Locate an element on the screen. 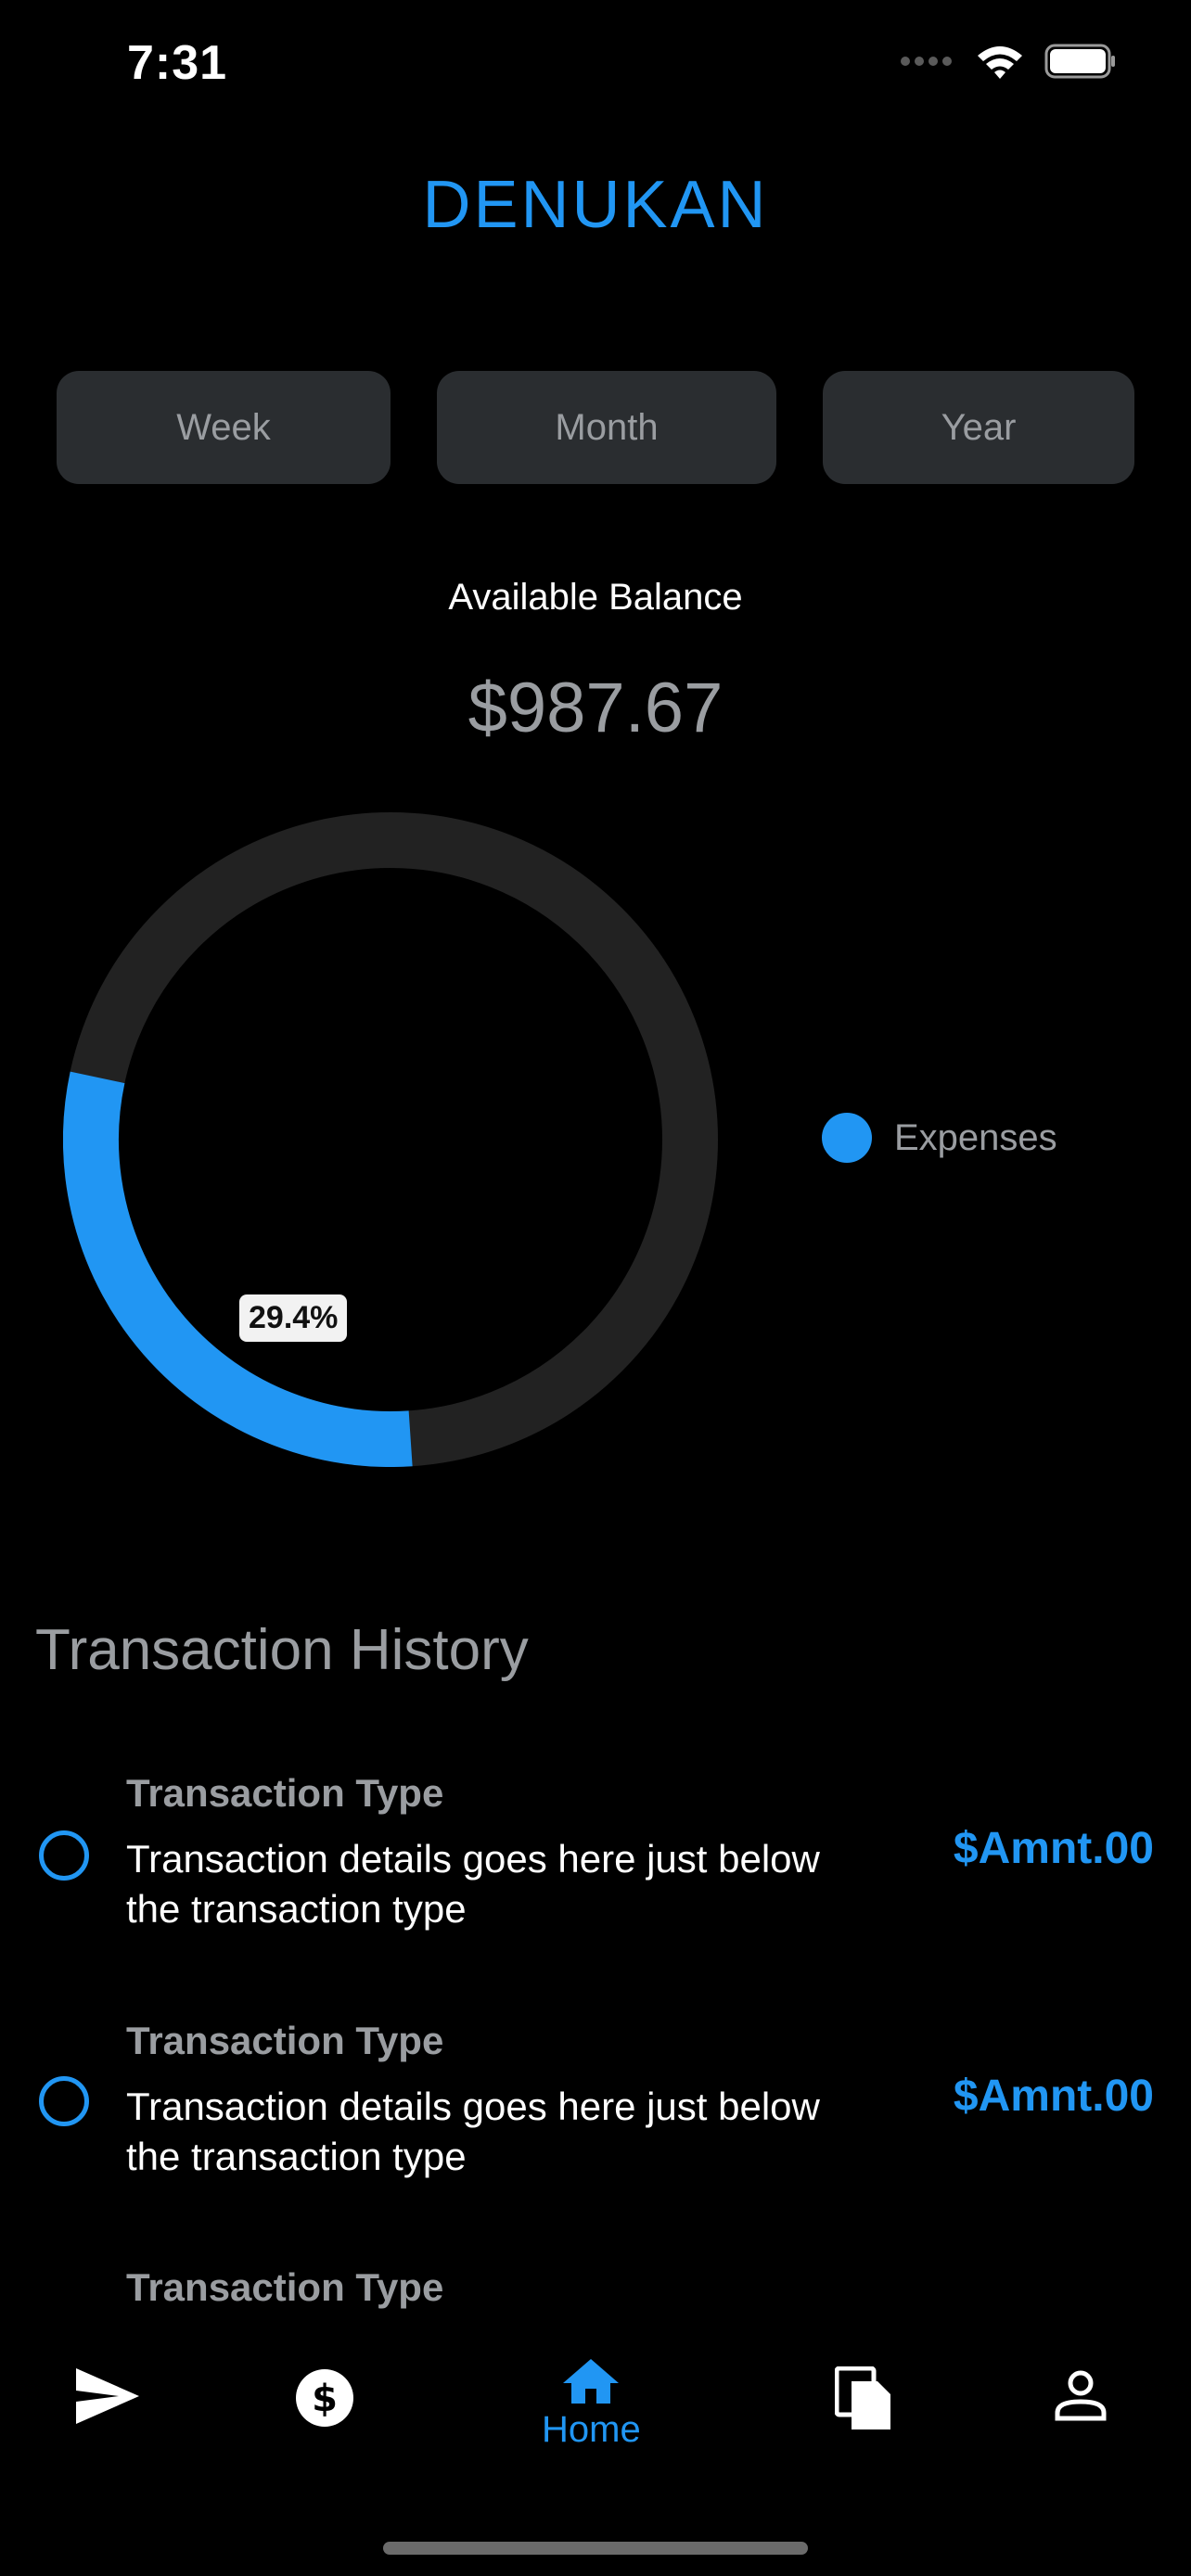  battery-icon is located at coordinates (1079, 61).